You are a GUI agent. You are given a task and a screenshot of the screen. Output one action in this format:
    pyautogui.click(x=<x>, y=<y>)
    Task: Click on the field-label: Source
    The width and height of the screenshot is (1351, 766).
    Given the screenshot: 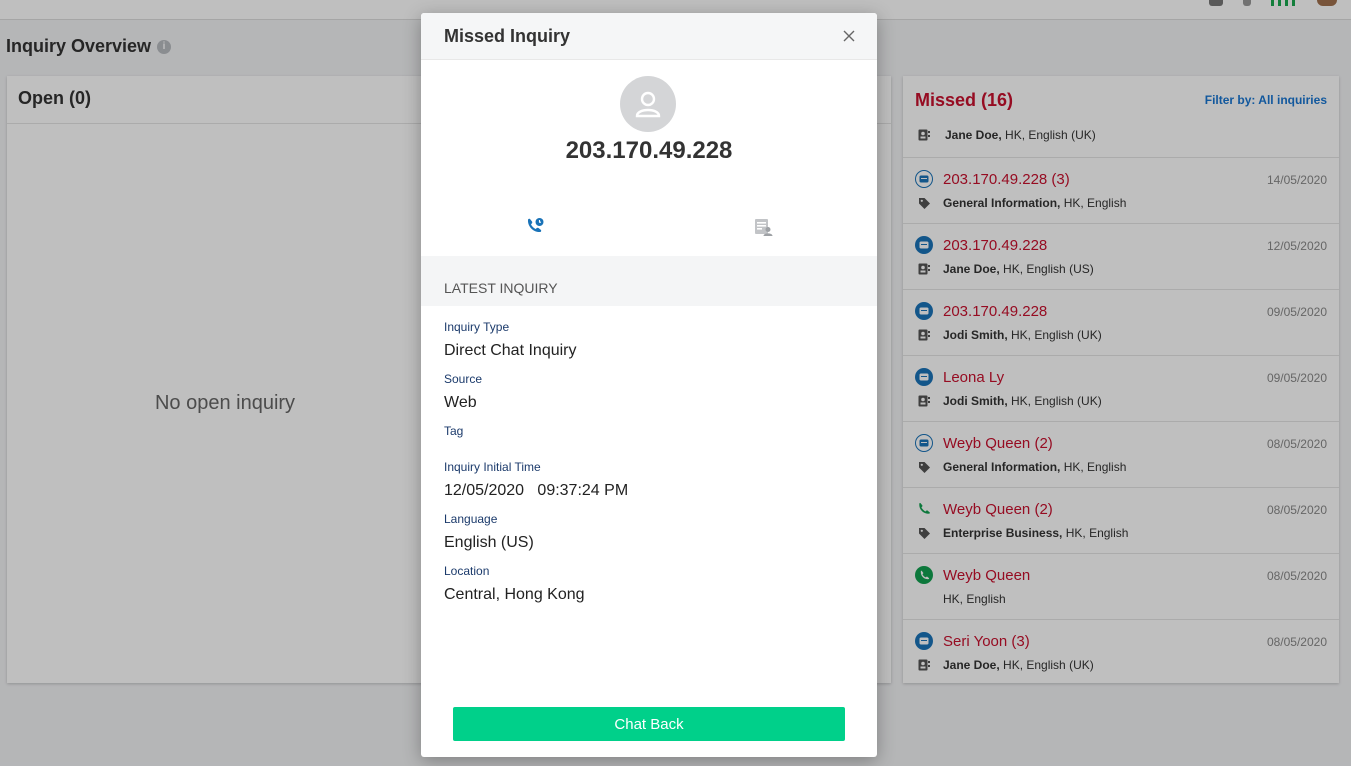 What is the action you would take?
    pyautogui.click(x=463, y=379)
    